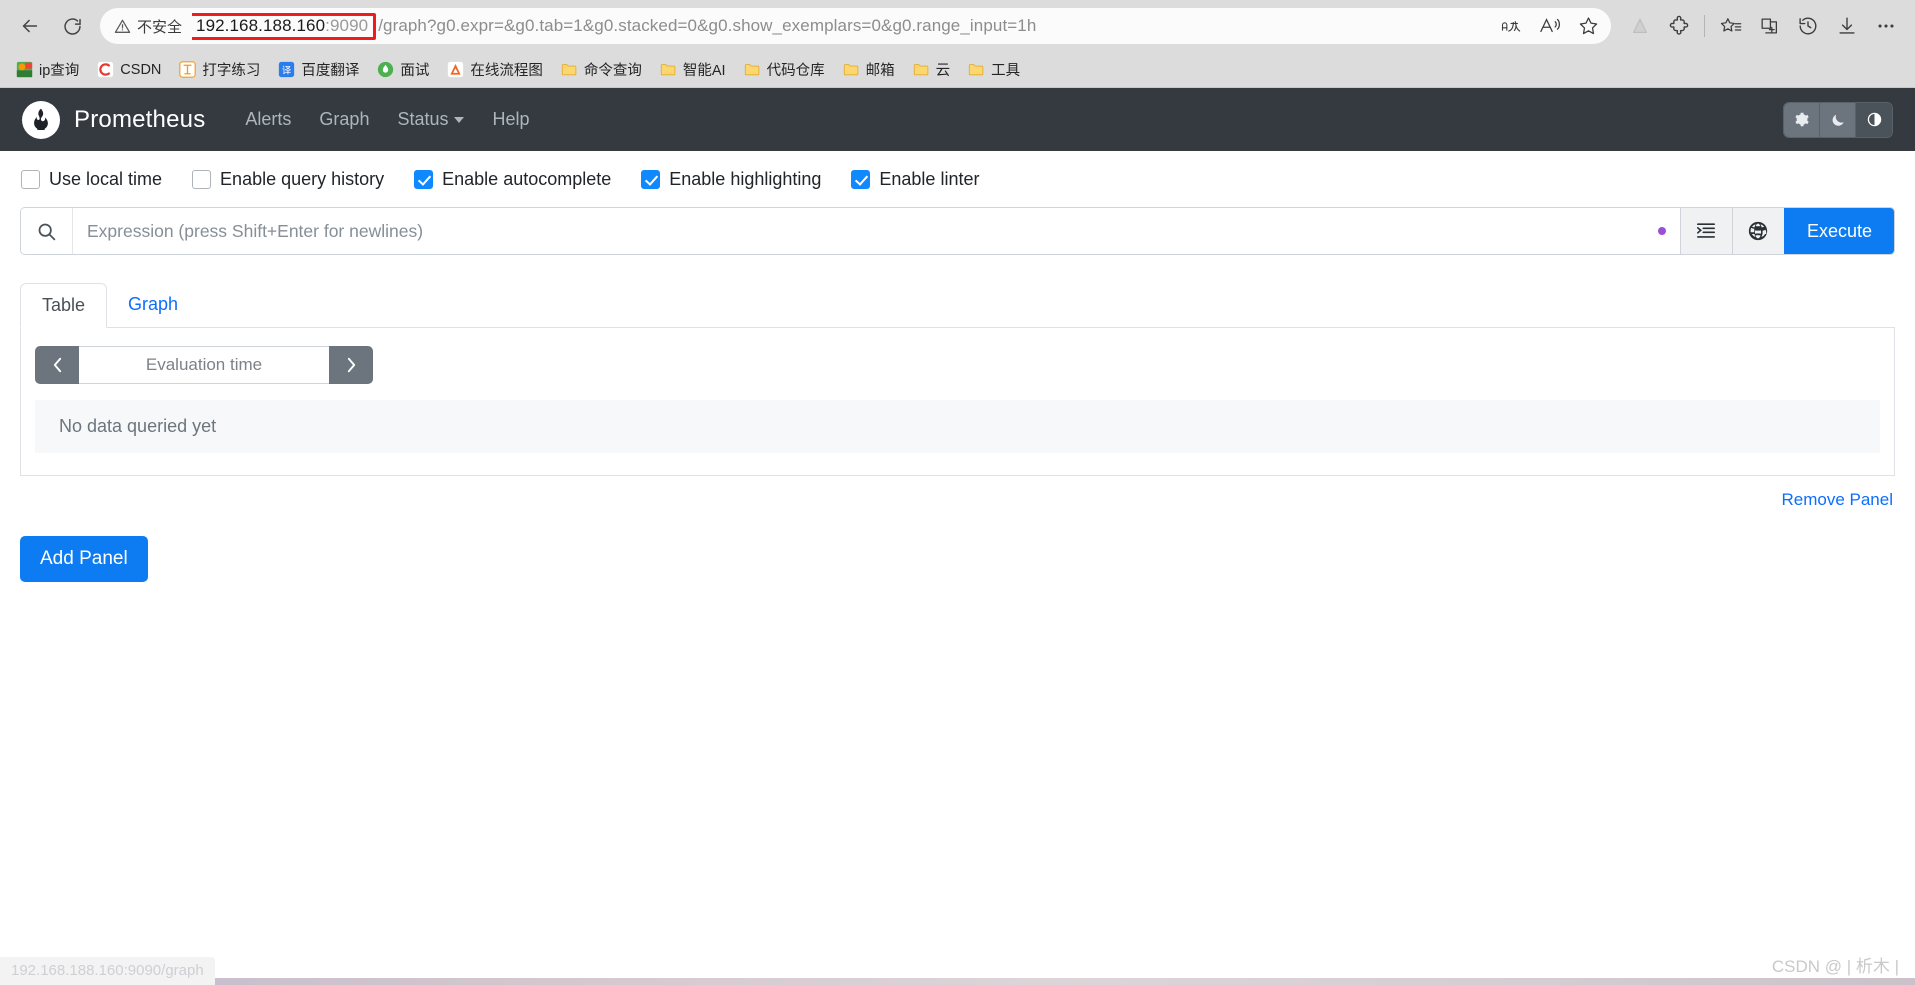 The width and height of the screenshot is (1915, 985). I want to click on browser-essentials-icon, so click(1640, 26).